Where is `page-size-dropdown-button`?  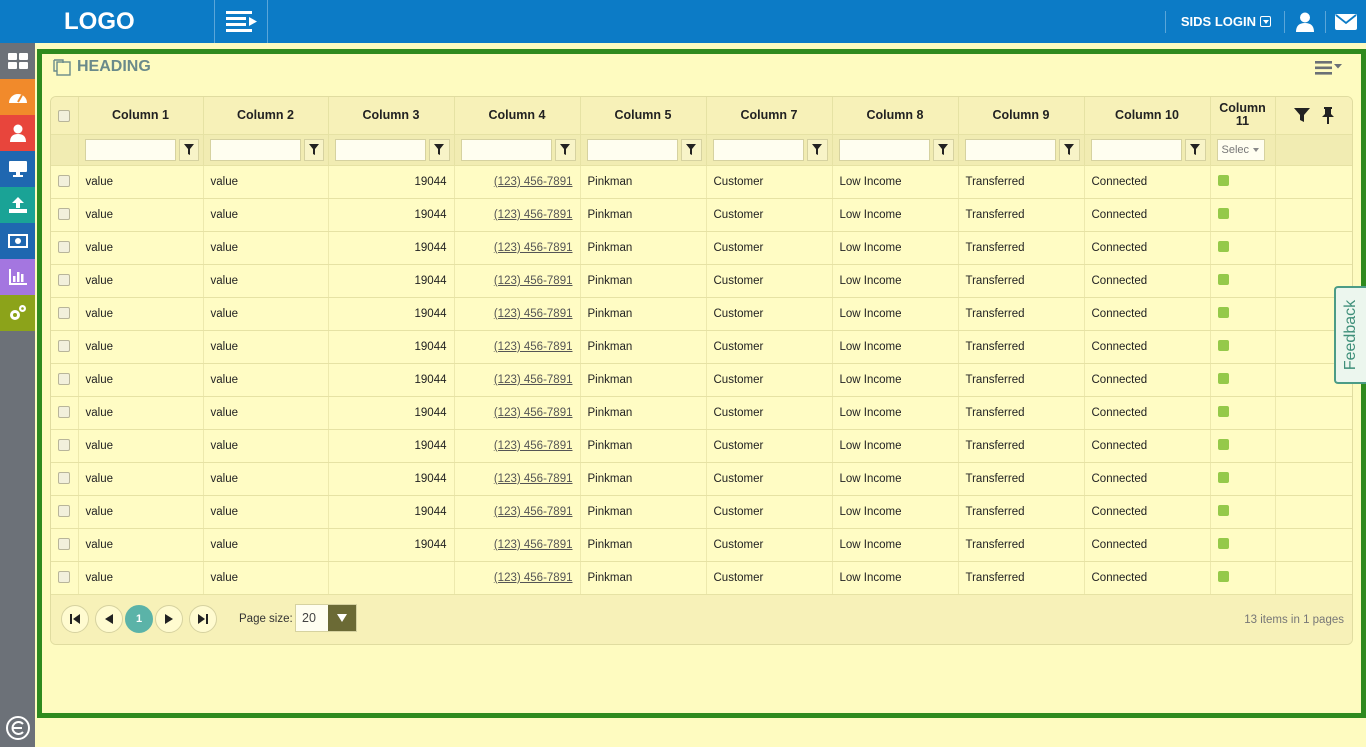
page-size-dropdown-button is located at coordinates (342, 618).